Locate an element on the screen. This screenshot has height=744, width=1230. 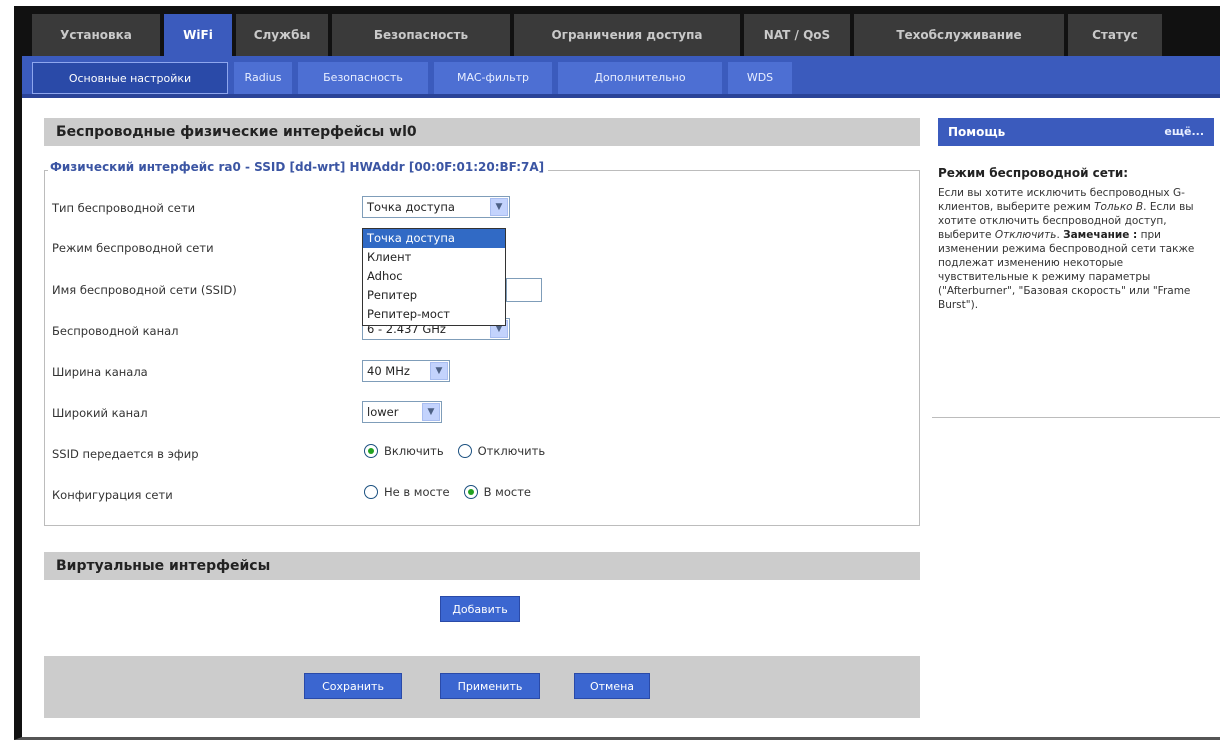
apply-button: Применить is located at coordinates (490, 686).